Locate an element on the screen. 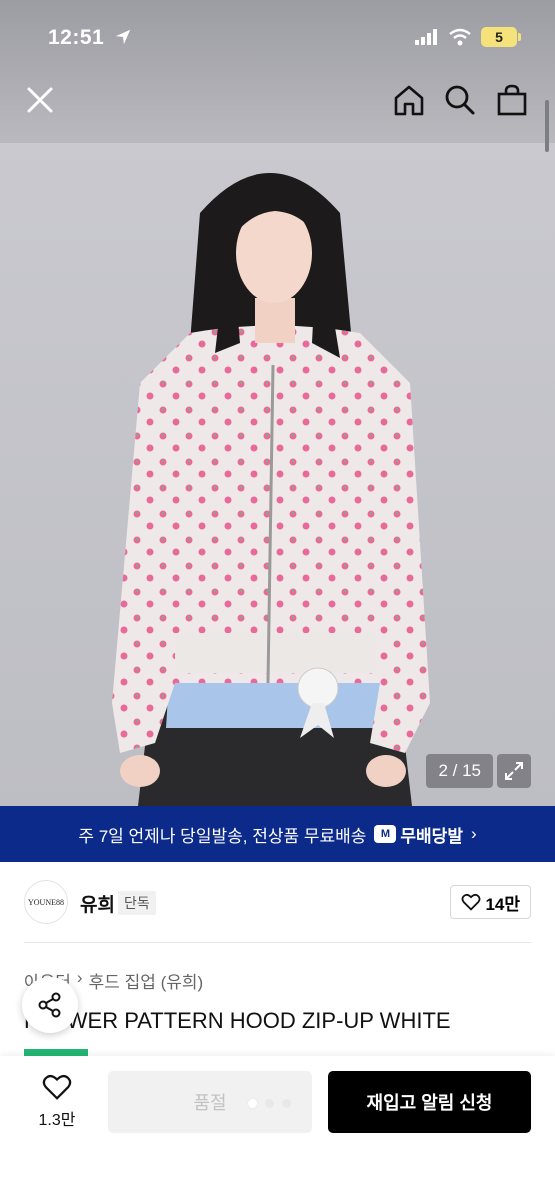  expand-button is located at coordinates (514, 771).